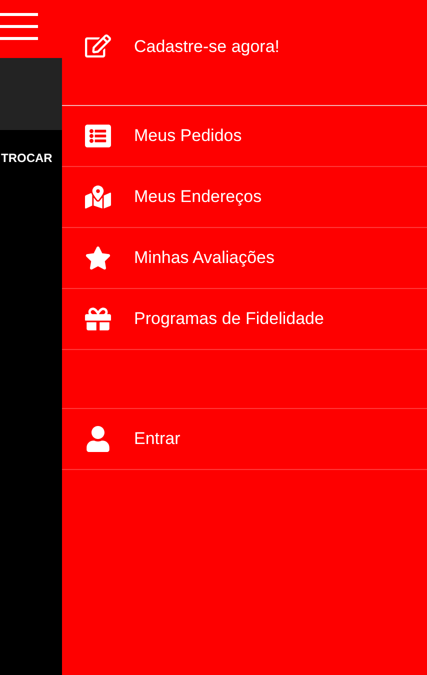 This screenshot has height=675, width=427. I want to click on menu-item-label: Meus Pedidos, so click(188, 136).